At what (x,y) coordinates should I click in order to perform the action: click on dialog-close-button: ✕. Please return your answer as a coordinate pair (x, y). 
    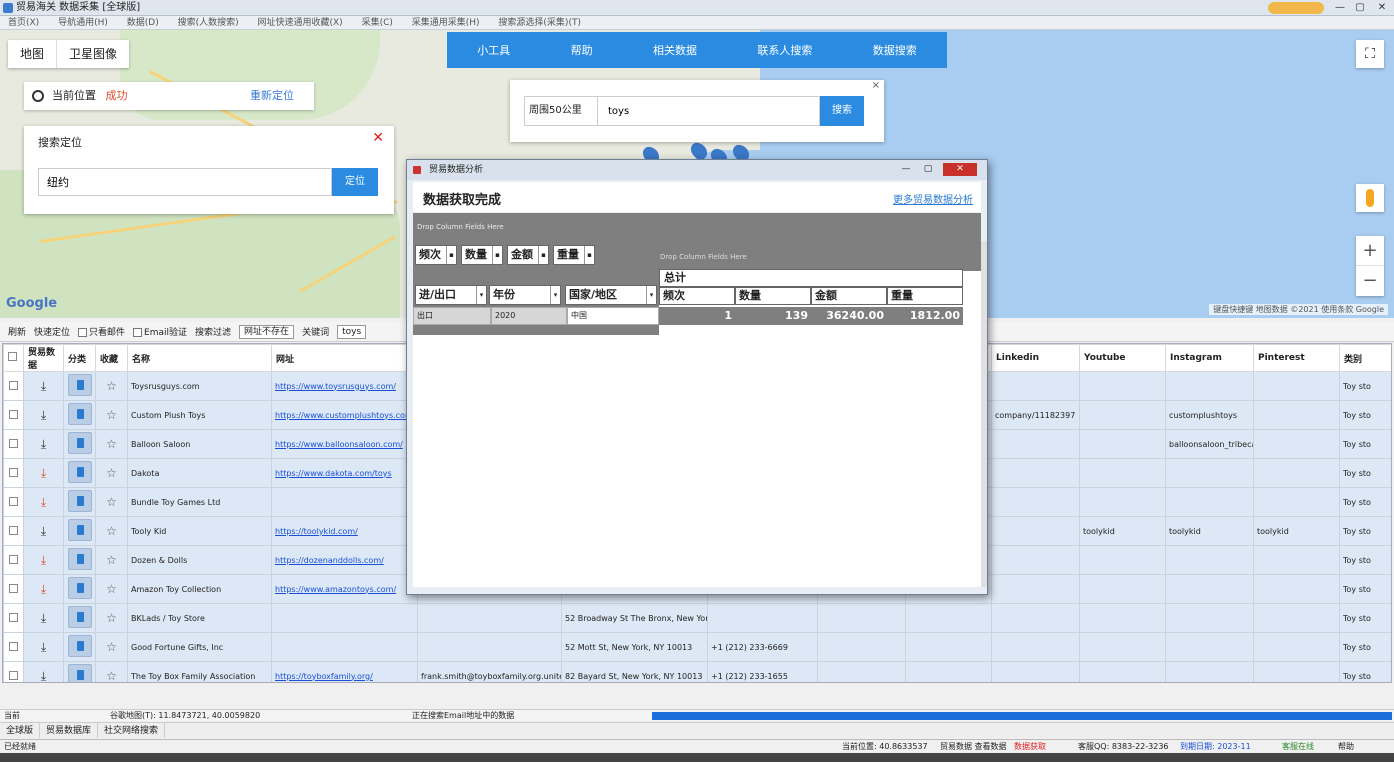
    Looking at the image, I should click on (960, 169).